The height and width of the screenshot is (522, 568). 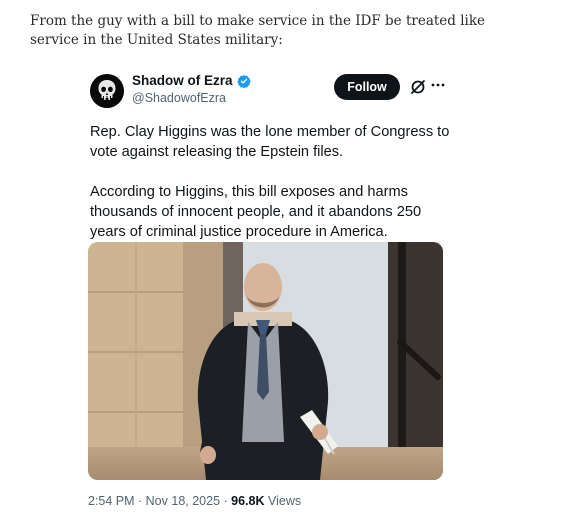 I want to click on author-handle: @ShadowofEzra, so click(x=179, y=98).